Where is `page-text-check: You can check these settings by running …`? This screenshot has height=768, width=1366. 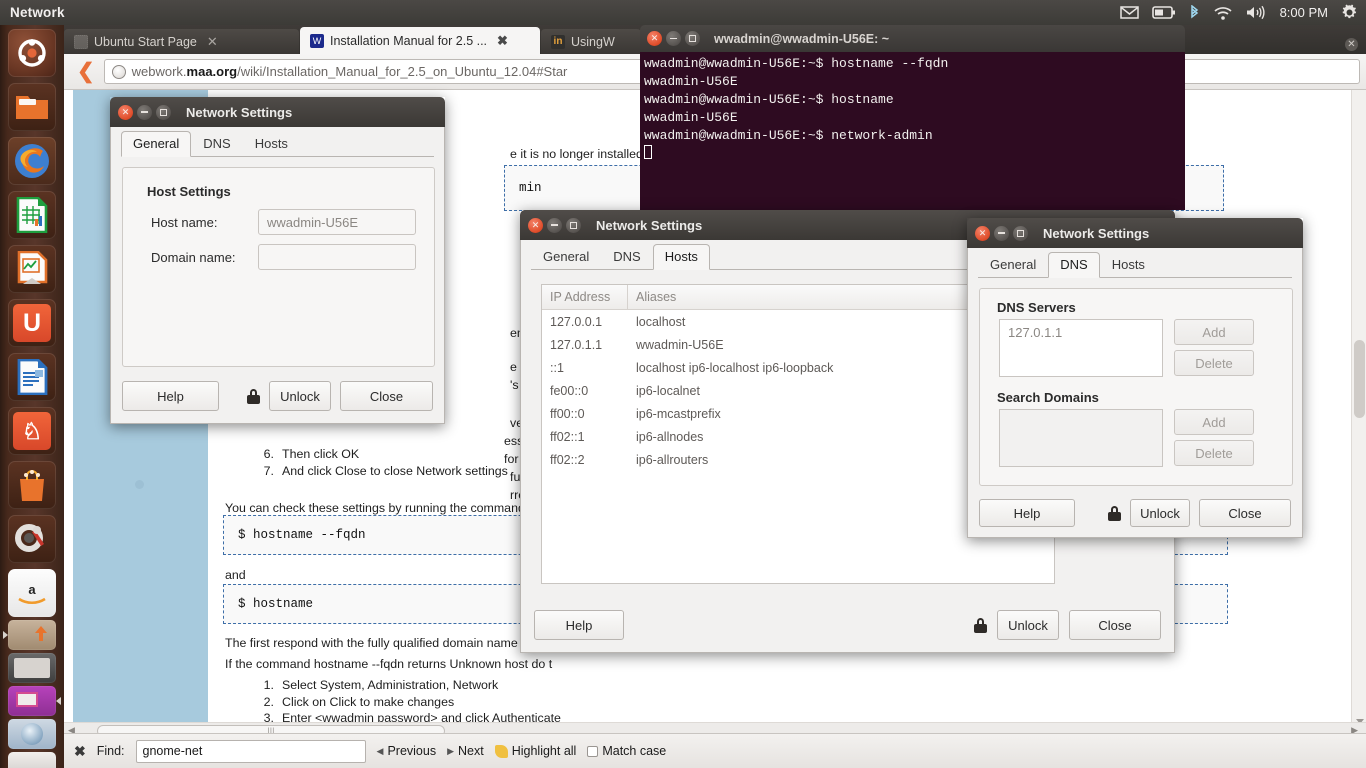
page-text-check: You can check these settings by running … is located at coordinates (378, 508).